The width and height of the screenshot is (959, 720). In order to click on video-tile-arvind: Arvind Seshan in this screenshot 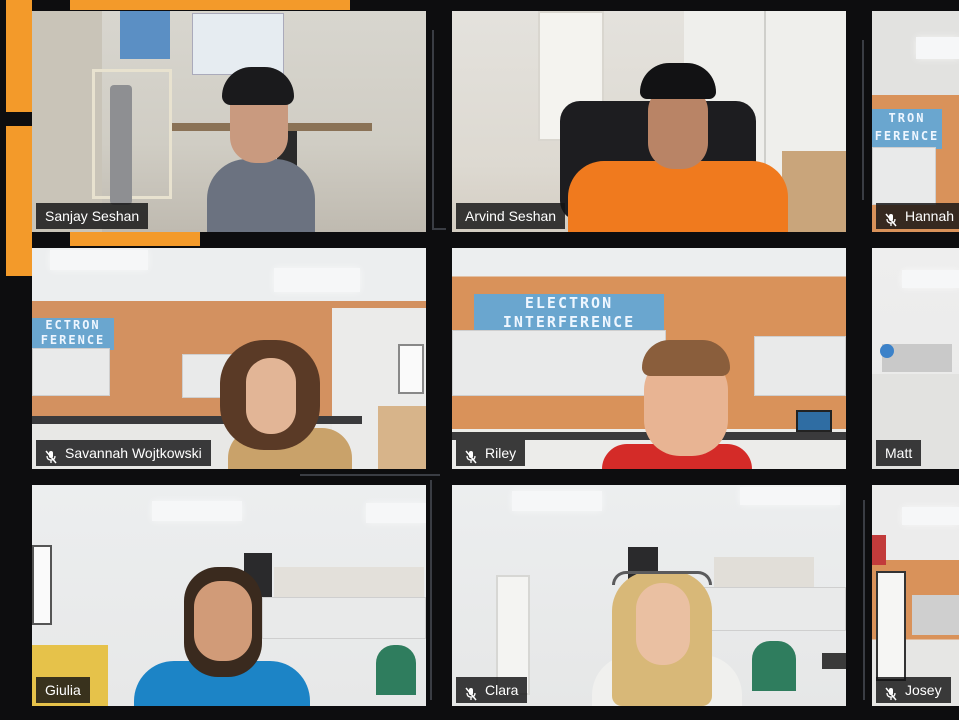, I will do `click(649, 121)`.